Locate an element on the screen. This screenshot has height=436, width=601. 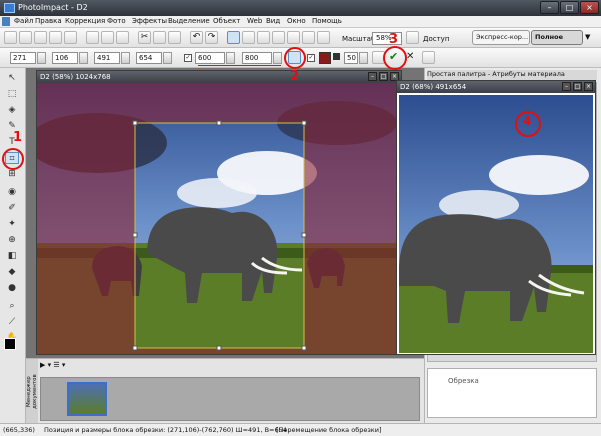
fill-tool-icon: ◆ is located at coordinates (12, 272).